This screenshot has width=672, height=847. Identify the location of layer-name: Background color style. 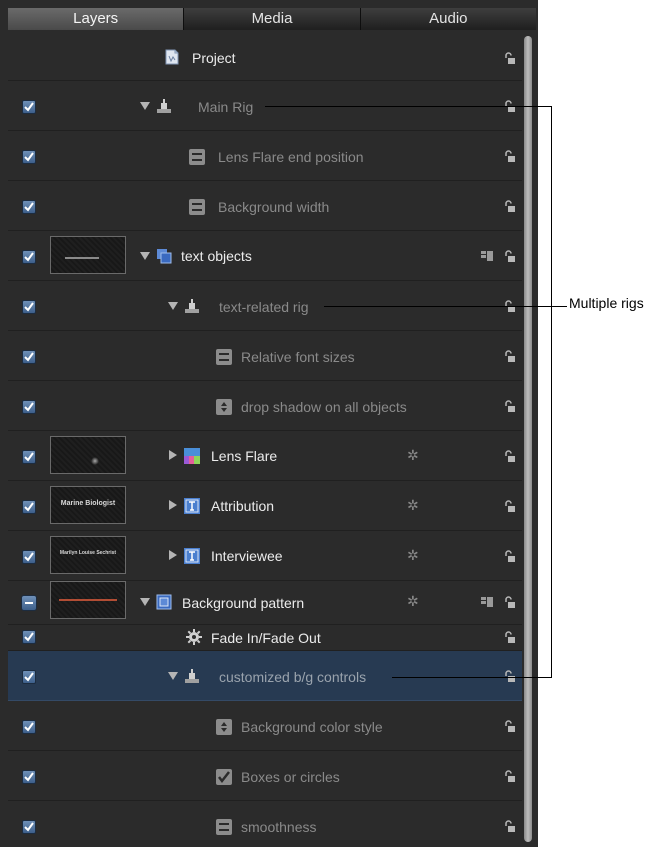
(312, 727).